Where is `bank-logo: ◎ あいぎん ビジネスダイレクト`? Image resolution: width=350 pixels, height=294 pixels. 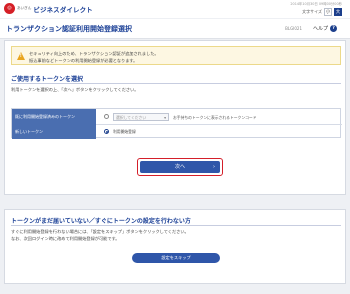
bank-logo: ◎ あいぎん ビジネスダイレクト is located at coordinates (48, 8).